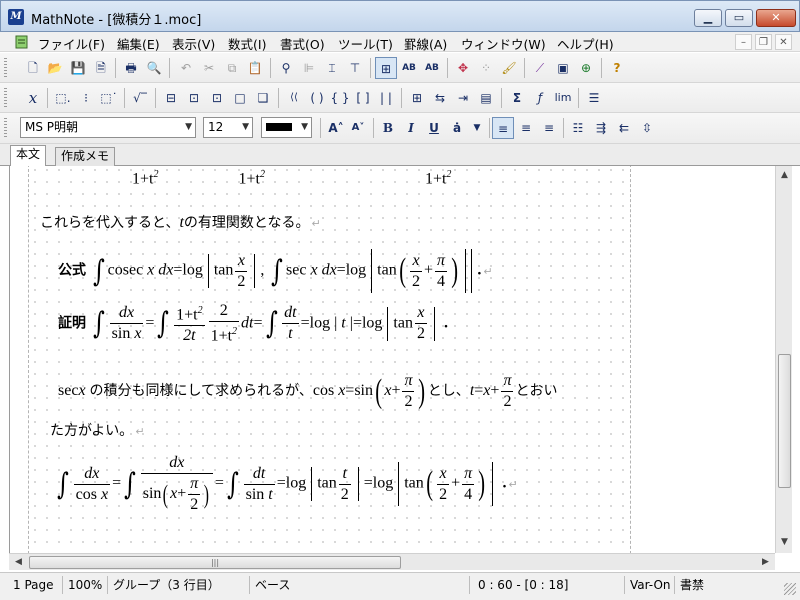 Image resolution: width=800 pixels, height=600 pixels. I want to click on print-icon: 🖶, so click(131, 68).